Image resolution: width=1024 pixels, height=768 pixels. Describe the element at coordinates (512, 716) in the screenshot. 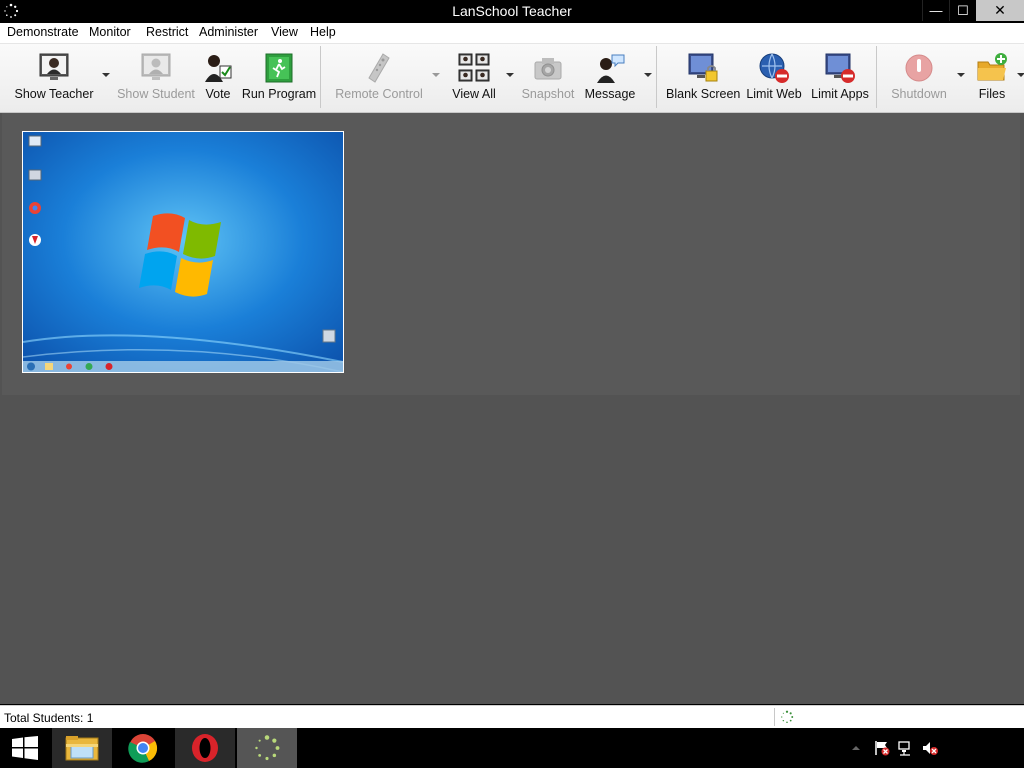

I see `status-bar: Total Students: 1` at that location.